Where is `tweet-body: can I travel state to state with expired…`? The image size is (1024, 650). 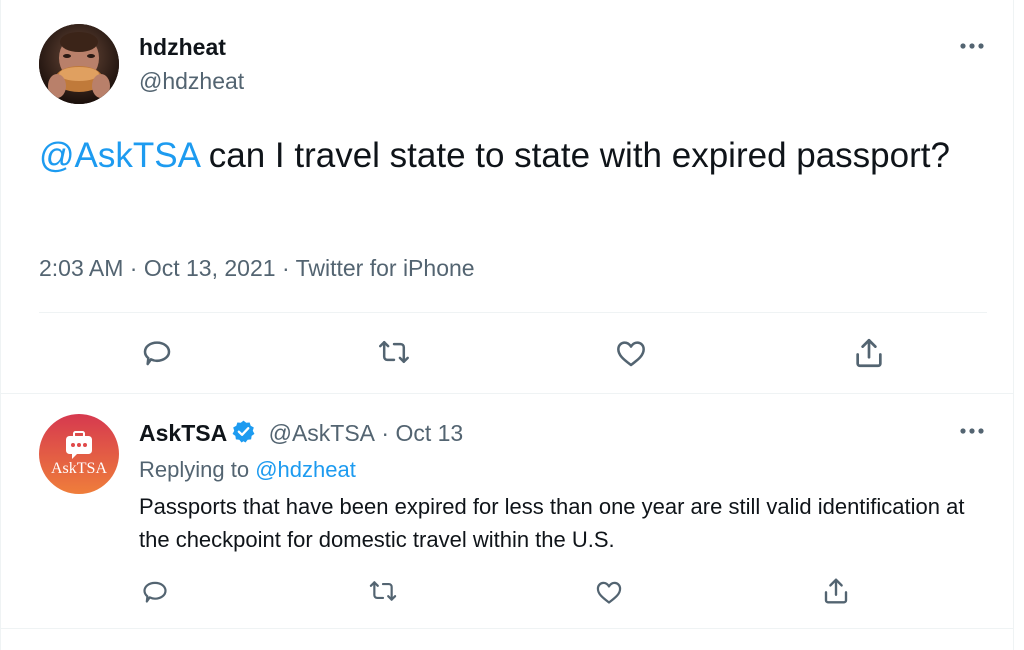
tweet-body: can I travel state to state with expired… is located at coordinates (574, 155).